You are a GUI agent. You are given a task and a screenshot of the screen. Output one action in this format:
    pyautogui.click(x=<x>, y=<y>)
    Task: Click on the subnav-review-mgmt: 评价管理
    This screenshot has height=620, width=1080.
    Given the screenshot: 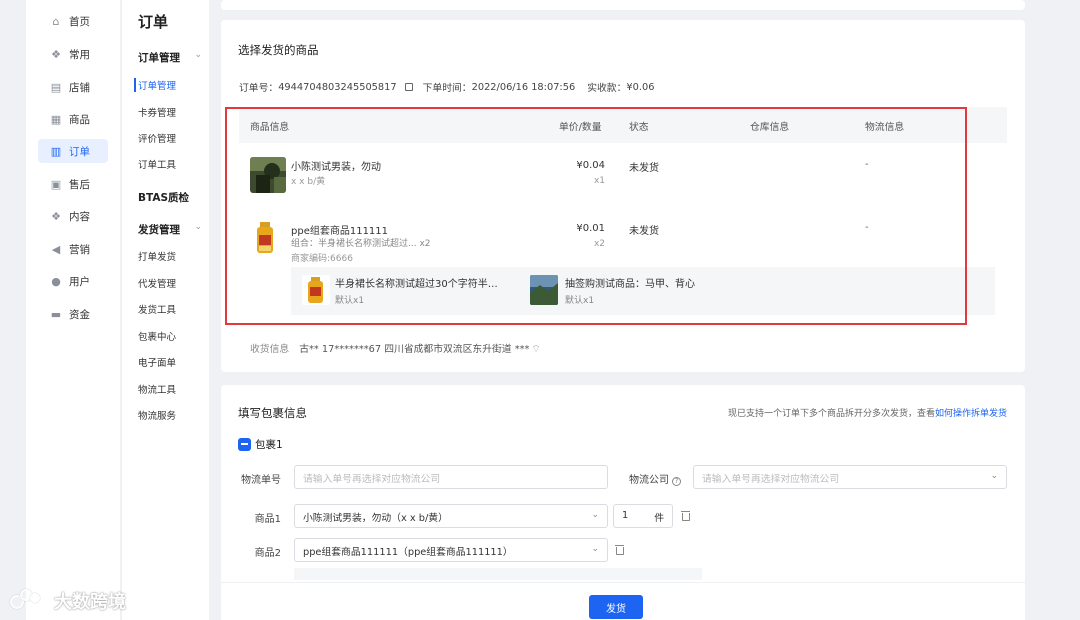 What is the action you would take?
    pyautogui.click(x=157, y=138)
    